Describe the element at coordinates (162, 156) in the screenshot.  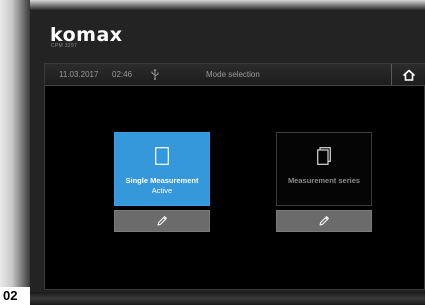
I see `single-page-icon` at that location.